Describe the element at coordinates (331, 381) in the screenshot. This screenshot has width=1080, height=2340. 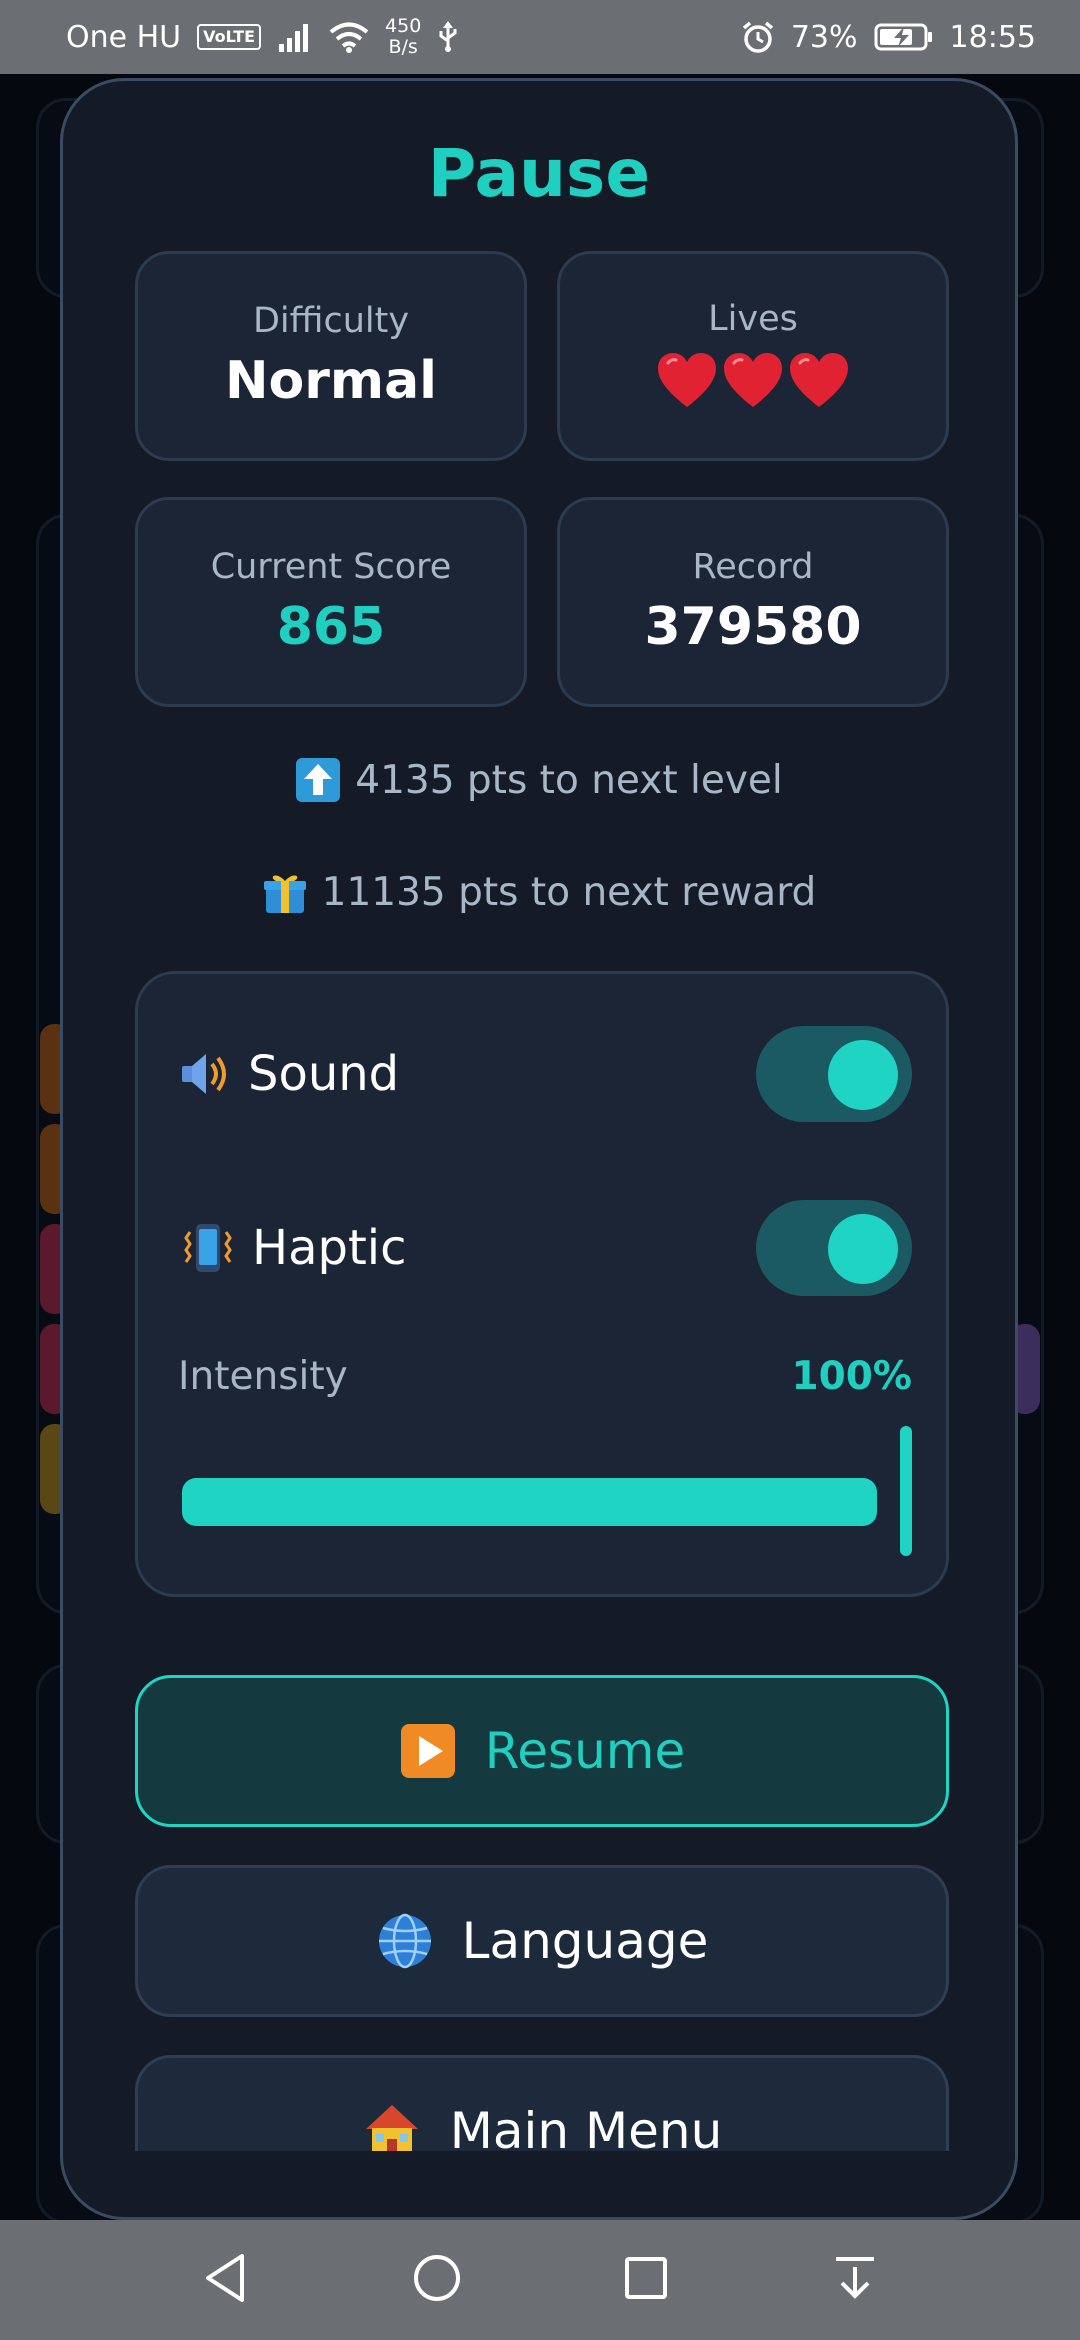
I see `difficulty-value: Normal` at that location.